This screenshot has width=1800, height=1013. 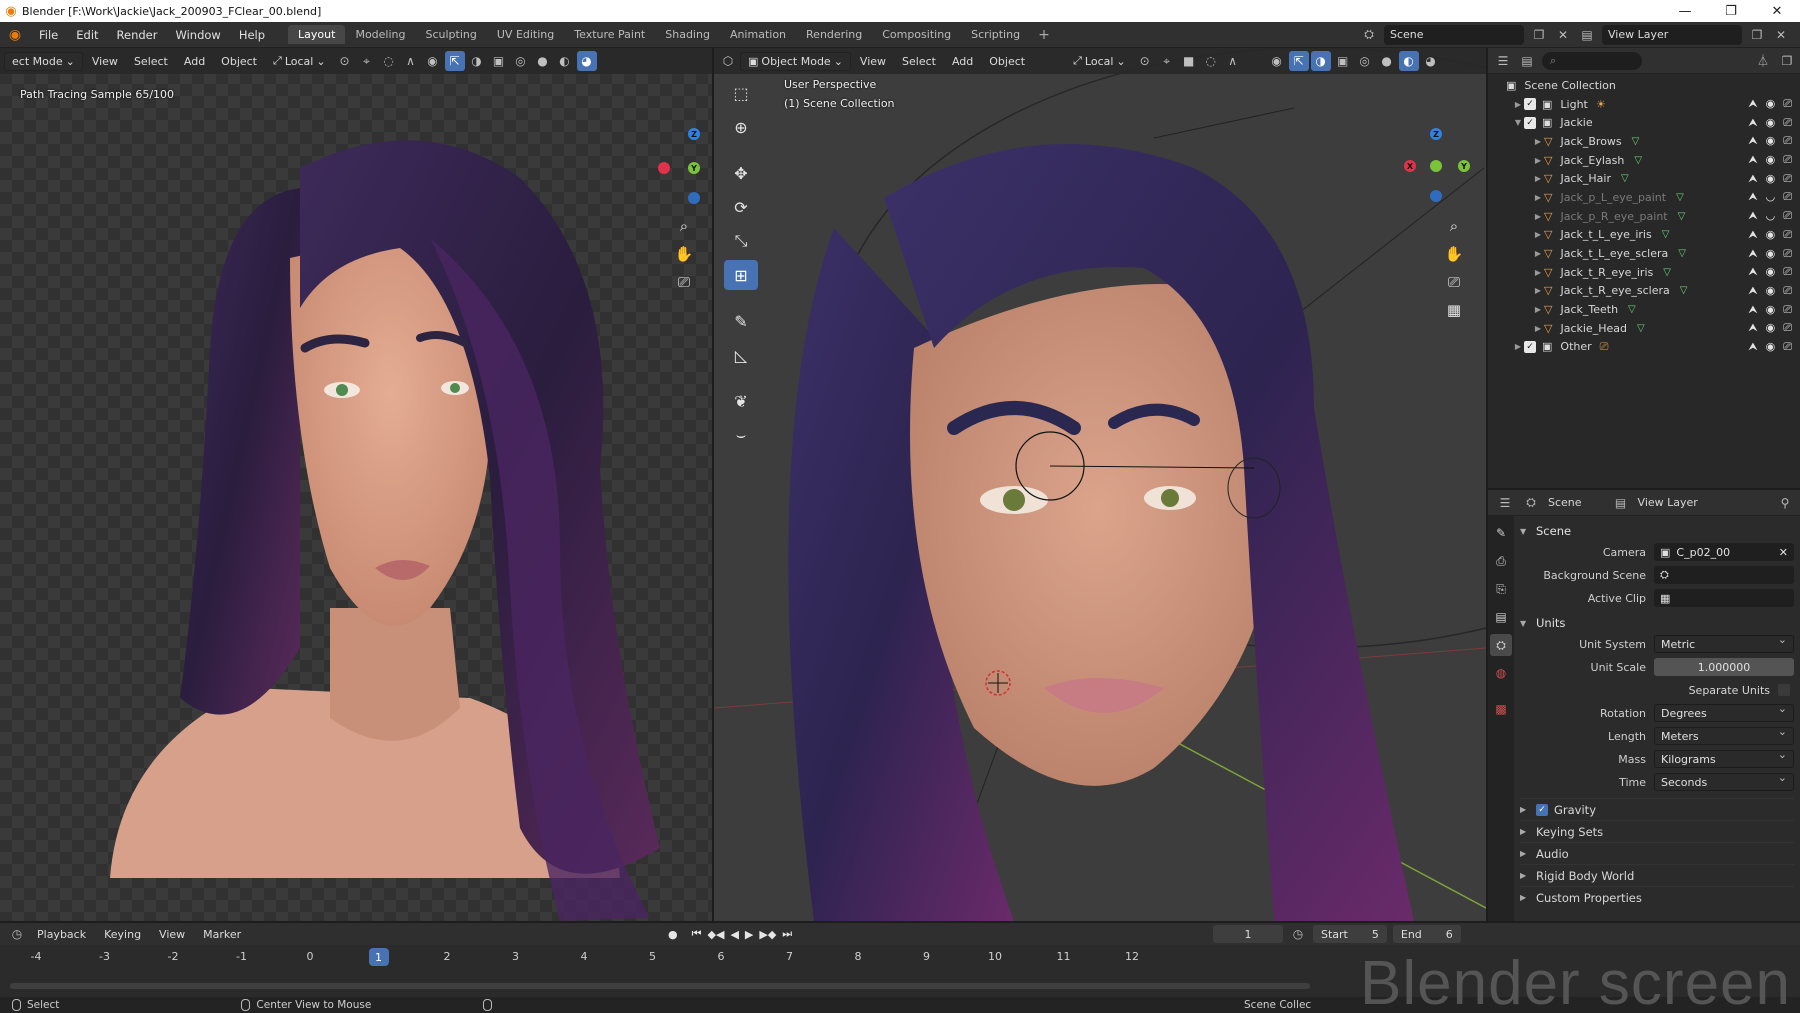 What do you see at coordinates (1644, 178) in the screenshot?
I see `outliner-row-jack-hair: ▶ ▽ Jack_Hair ▽ ⮝ ◉ ⎚` at bounding box center [1644, 178].